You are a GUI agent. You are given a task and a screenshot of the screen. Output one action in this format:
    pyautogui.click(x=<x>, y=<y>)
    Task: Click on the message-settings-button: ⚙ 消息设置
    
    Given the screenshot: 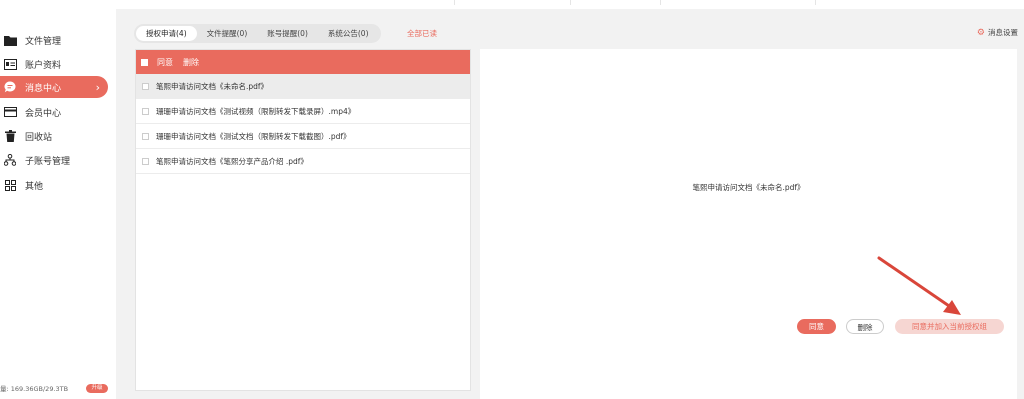 What is the action you would take?
    pyautogui.click(x=997, y=32)
    